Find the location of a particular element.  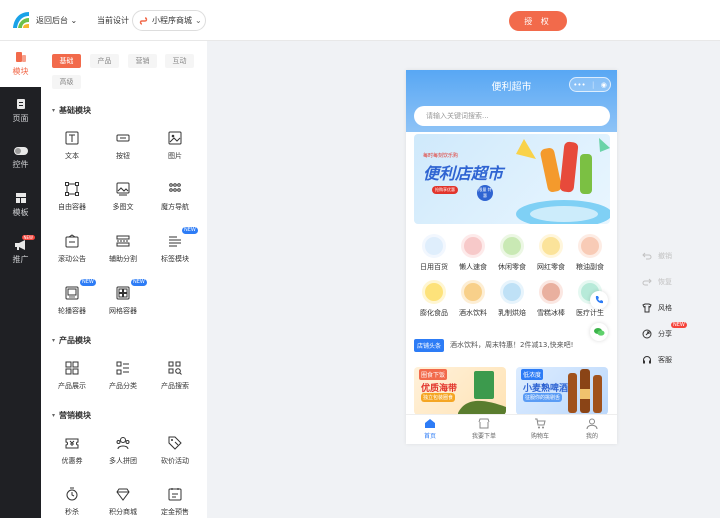

promo-card-beer: 低浓度 小麦熟啤酒 征服你的挑剔舌 is located at coordinates (562, 391).